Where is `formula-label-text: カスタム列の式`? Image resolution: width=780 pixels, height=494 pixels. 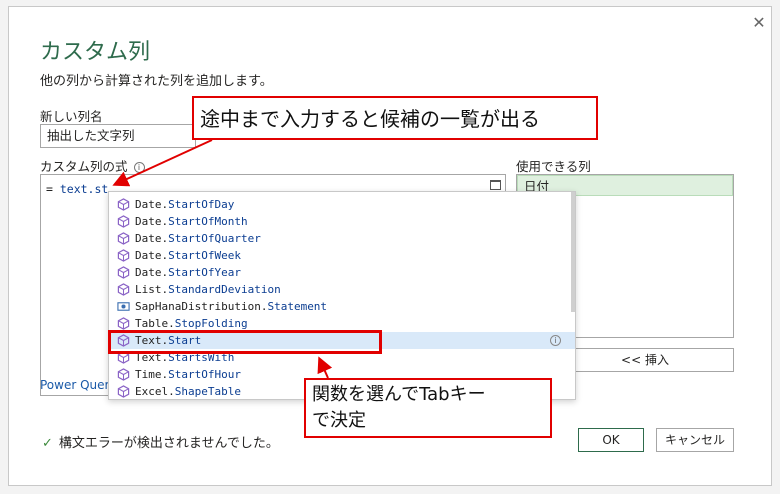 formula-label-text: カスタム列の式 is located at coordinates (84, 166).